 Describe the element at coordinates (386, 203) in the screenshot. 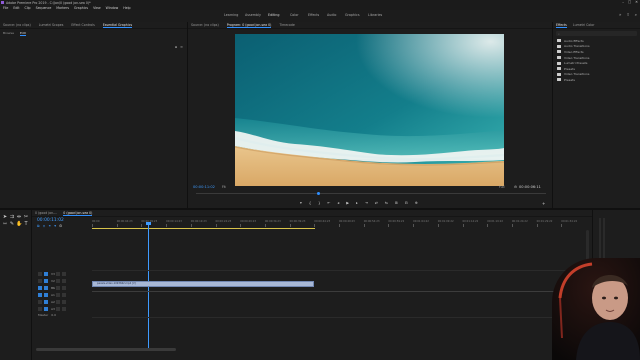

I see `extract-icon: ⇆` at that location.